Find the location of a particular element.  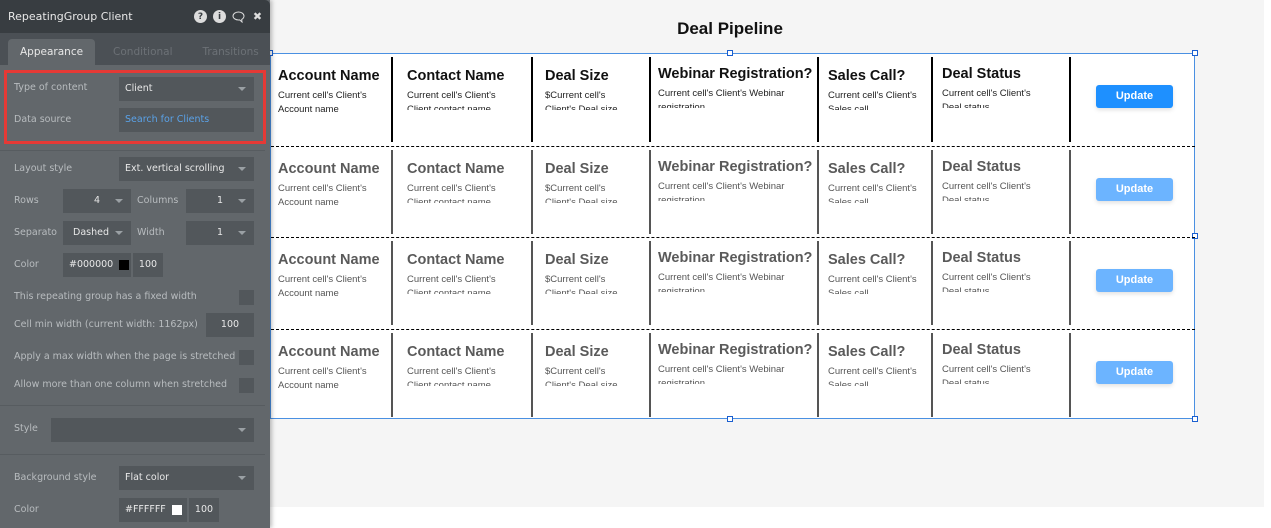

background-opacity-input: 100 is located at coordinates (204, 510).